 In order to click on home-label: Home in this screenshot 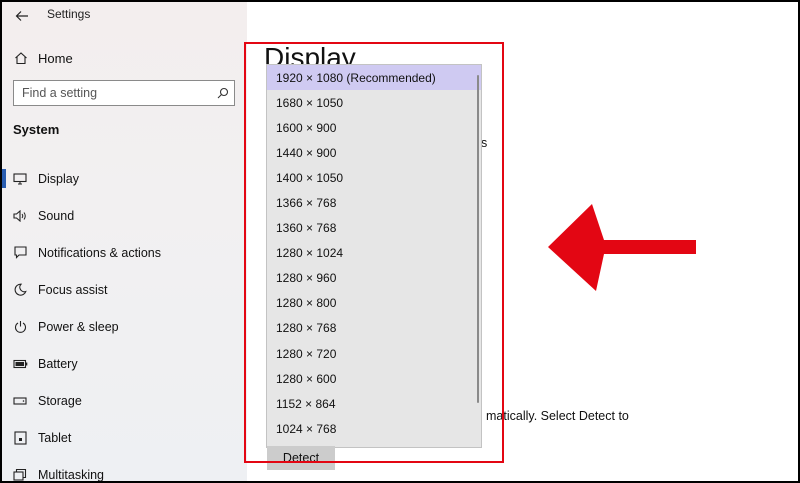, I will do `click(55, 58)`.